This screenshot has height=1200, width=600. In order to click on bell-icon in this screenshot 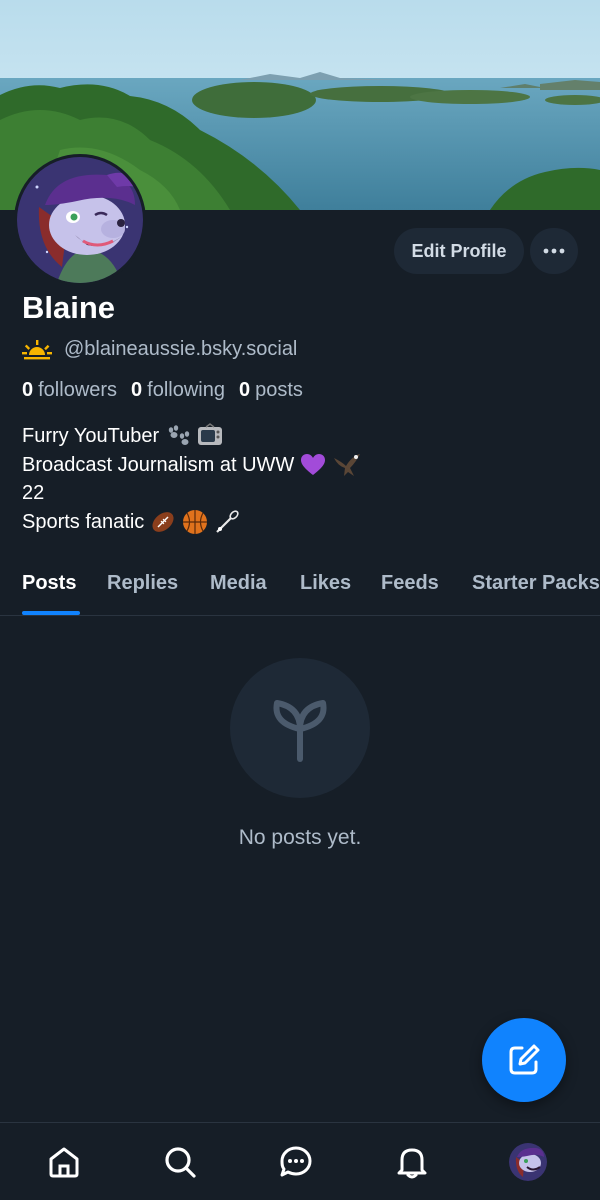, I will do `click(412, 1163)`.